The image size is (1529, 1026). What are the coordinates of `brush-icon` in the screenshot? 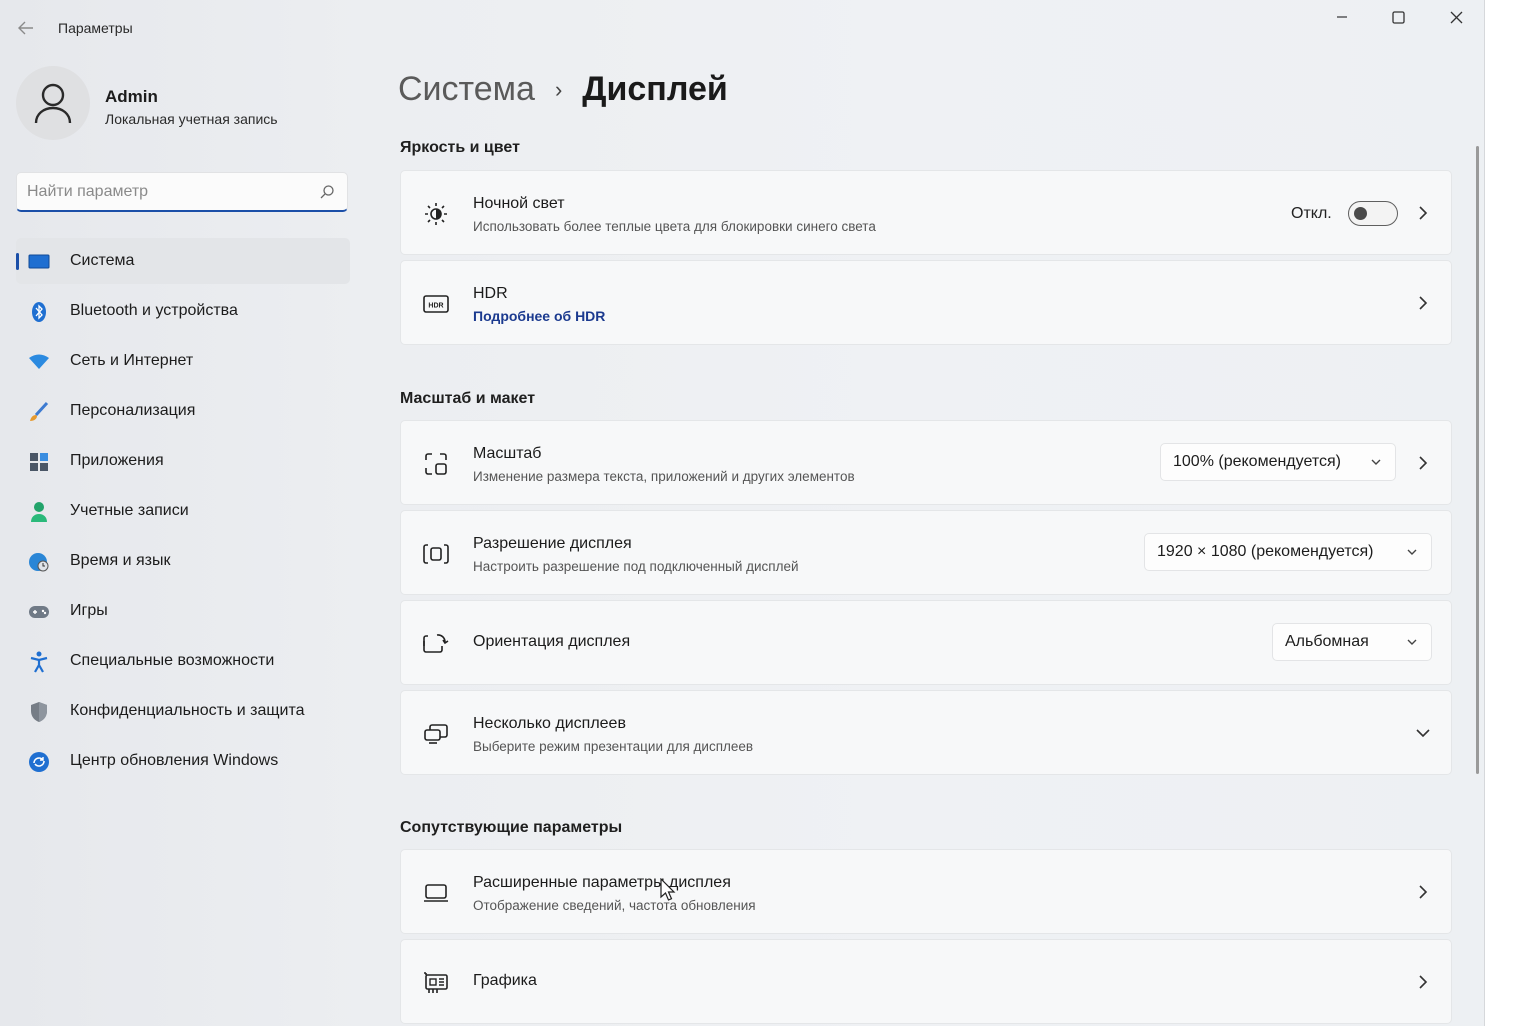 It's located at (39, 412).